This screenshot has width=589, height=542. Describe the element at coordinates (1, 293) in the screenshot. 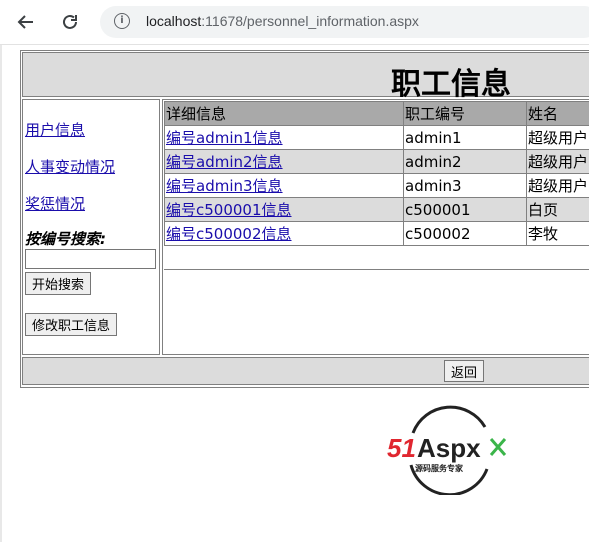

I see `page-left-edge` at that location.